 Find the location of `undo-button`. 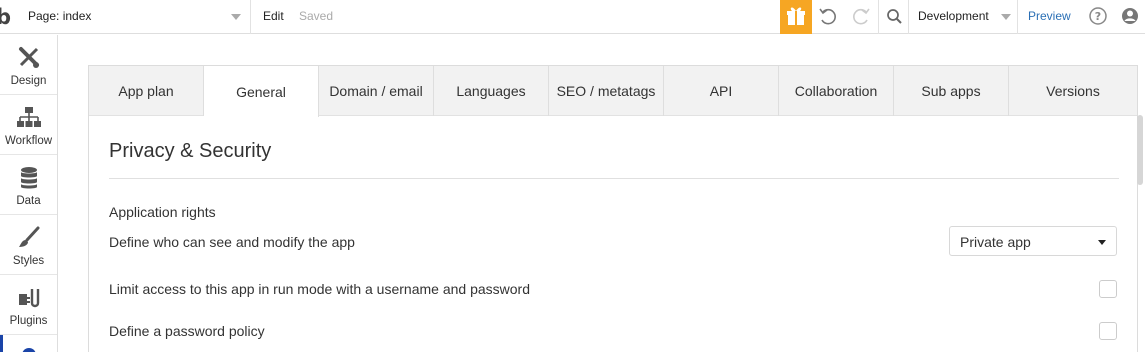

undo-button is located at coordinates (828, 17).